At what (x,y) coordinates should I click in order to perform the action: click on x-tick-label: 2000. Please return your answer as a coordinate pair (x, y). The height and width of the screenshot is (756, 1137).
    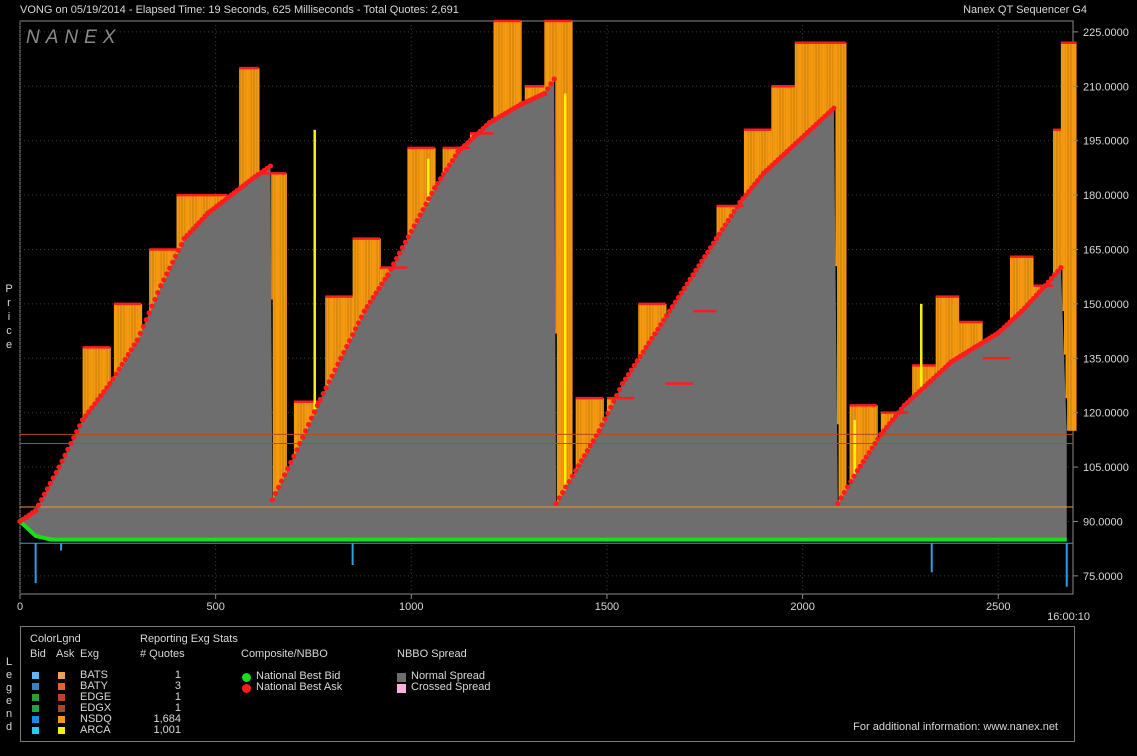
    Looking at the image, I should click on (802, 607).